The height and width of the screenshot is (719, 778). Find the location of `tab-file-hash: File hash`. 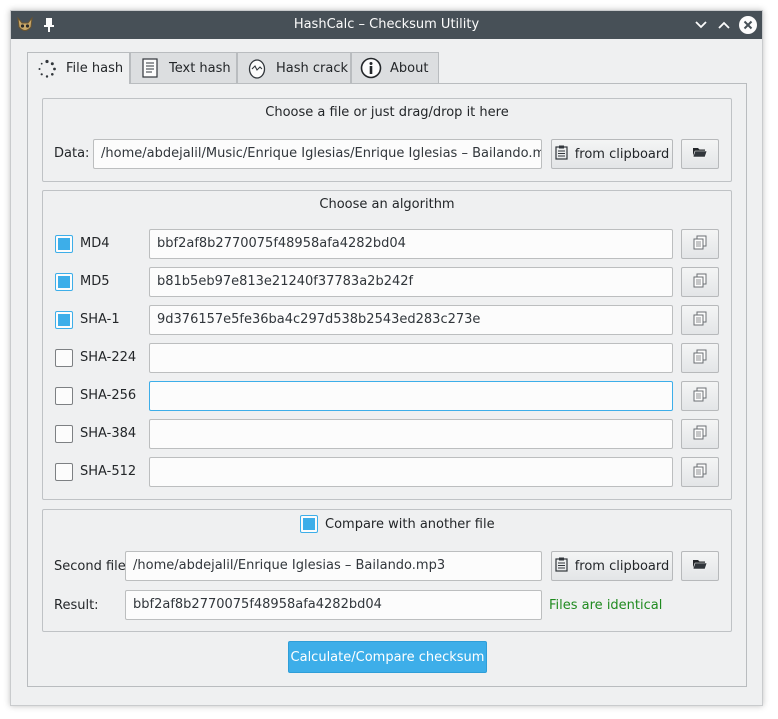

tab-file-hash: File hash is located at coordinates (78, 68).